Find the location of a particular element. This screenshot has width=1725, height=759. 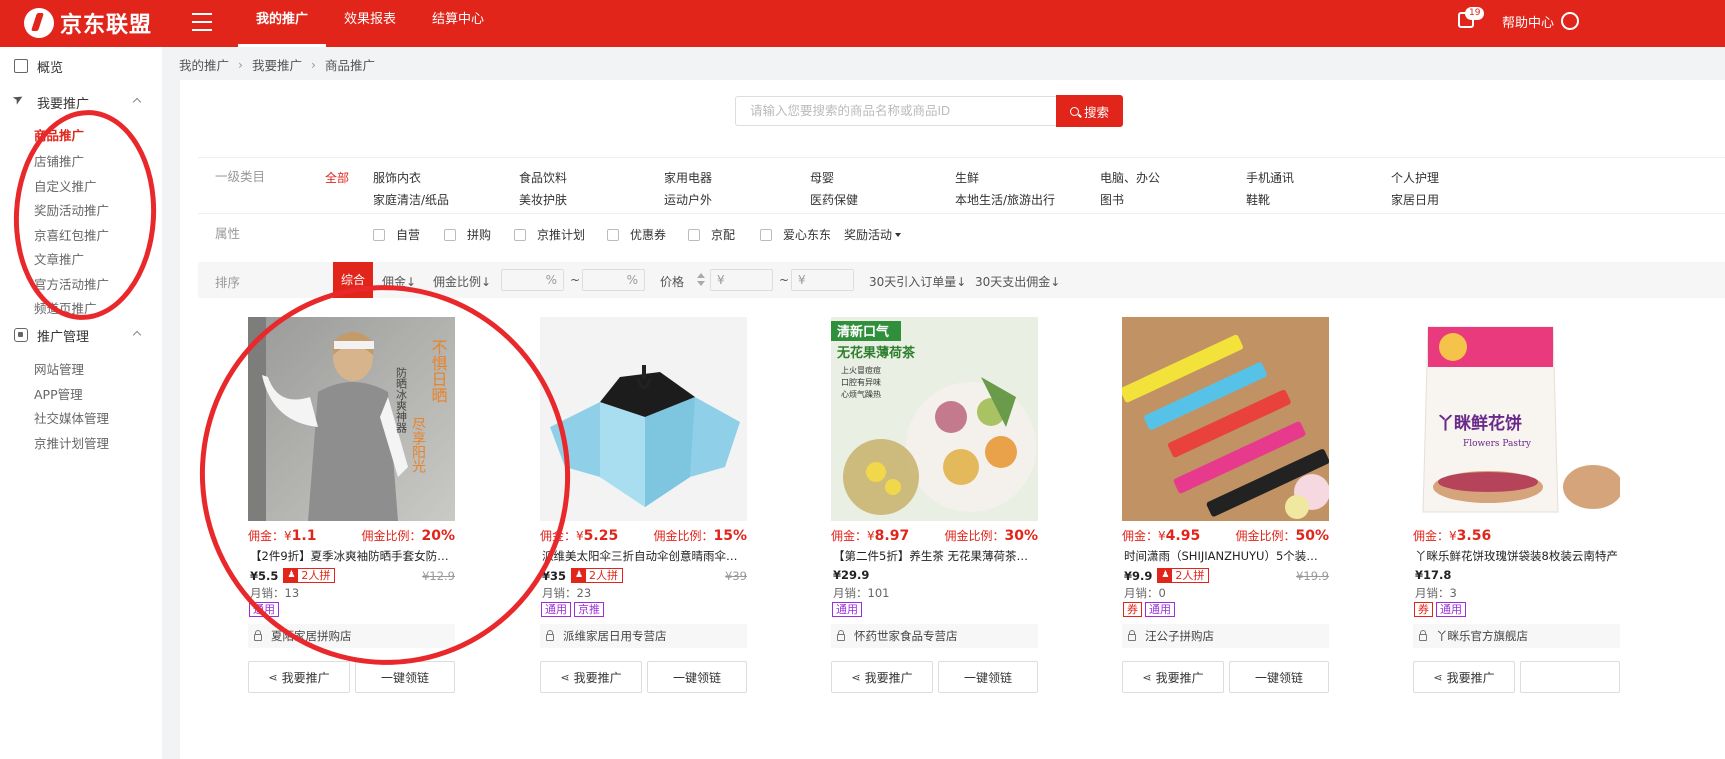

reward-activity-dropdown: 奖励活动 is located at coordinates (873, 234).